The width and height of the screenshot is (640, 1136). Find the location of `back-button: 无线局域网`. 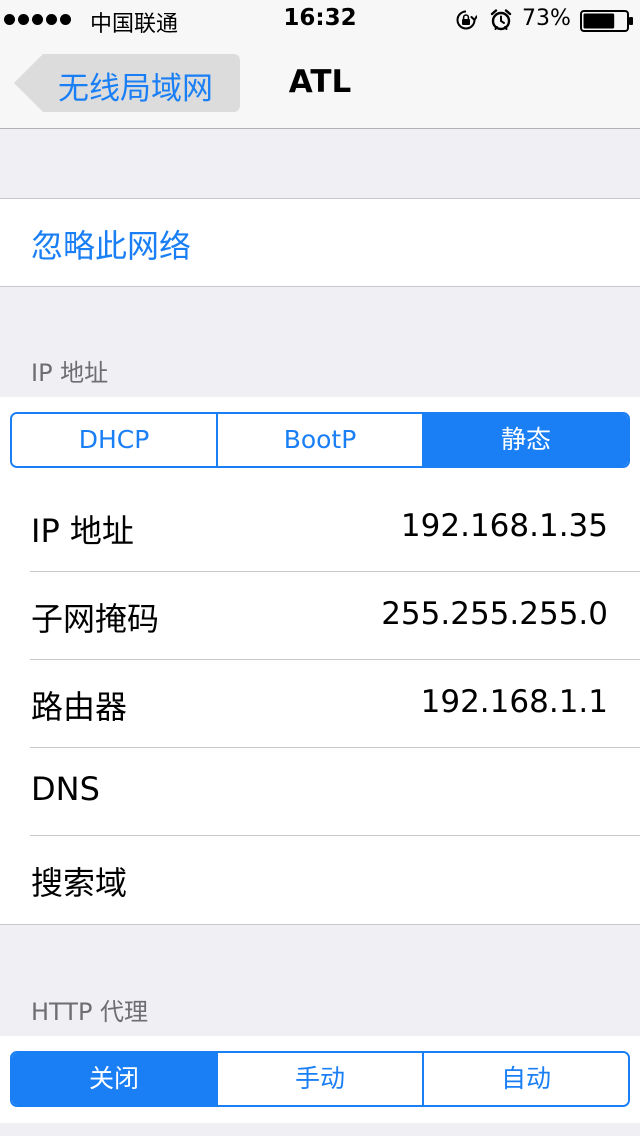

back-button: 无线局域网 is located at coordinates (127, 83).